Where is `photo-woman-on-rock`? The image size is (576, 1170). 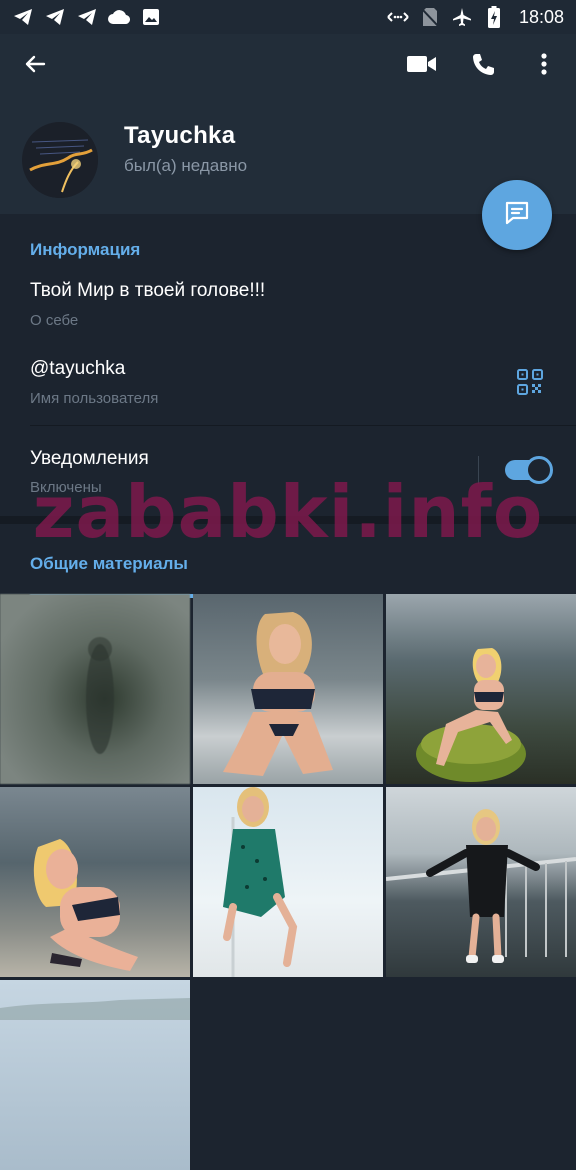 photo-woman-on-rock is located at coordinates (471, 715).